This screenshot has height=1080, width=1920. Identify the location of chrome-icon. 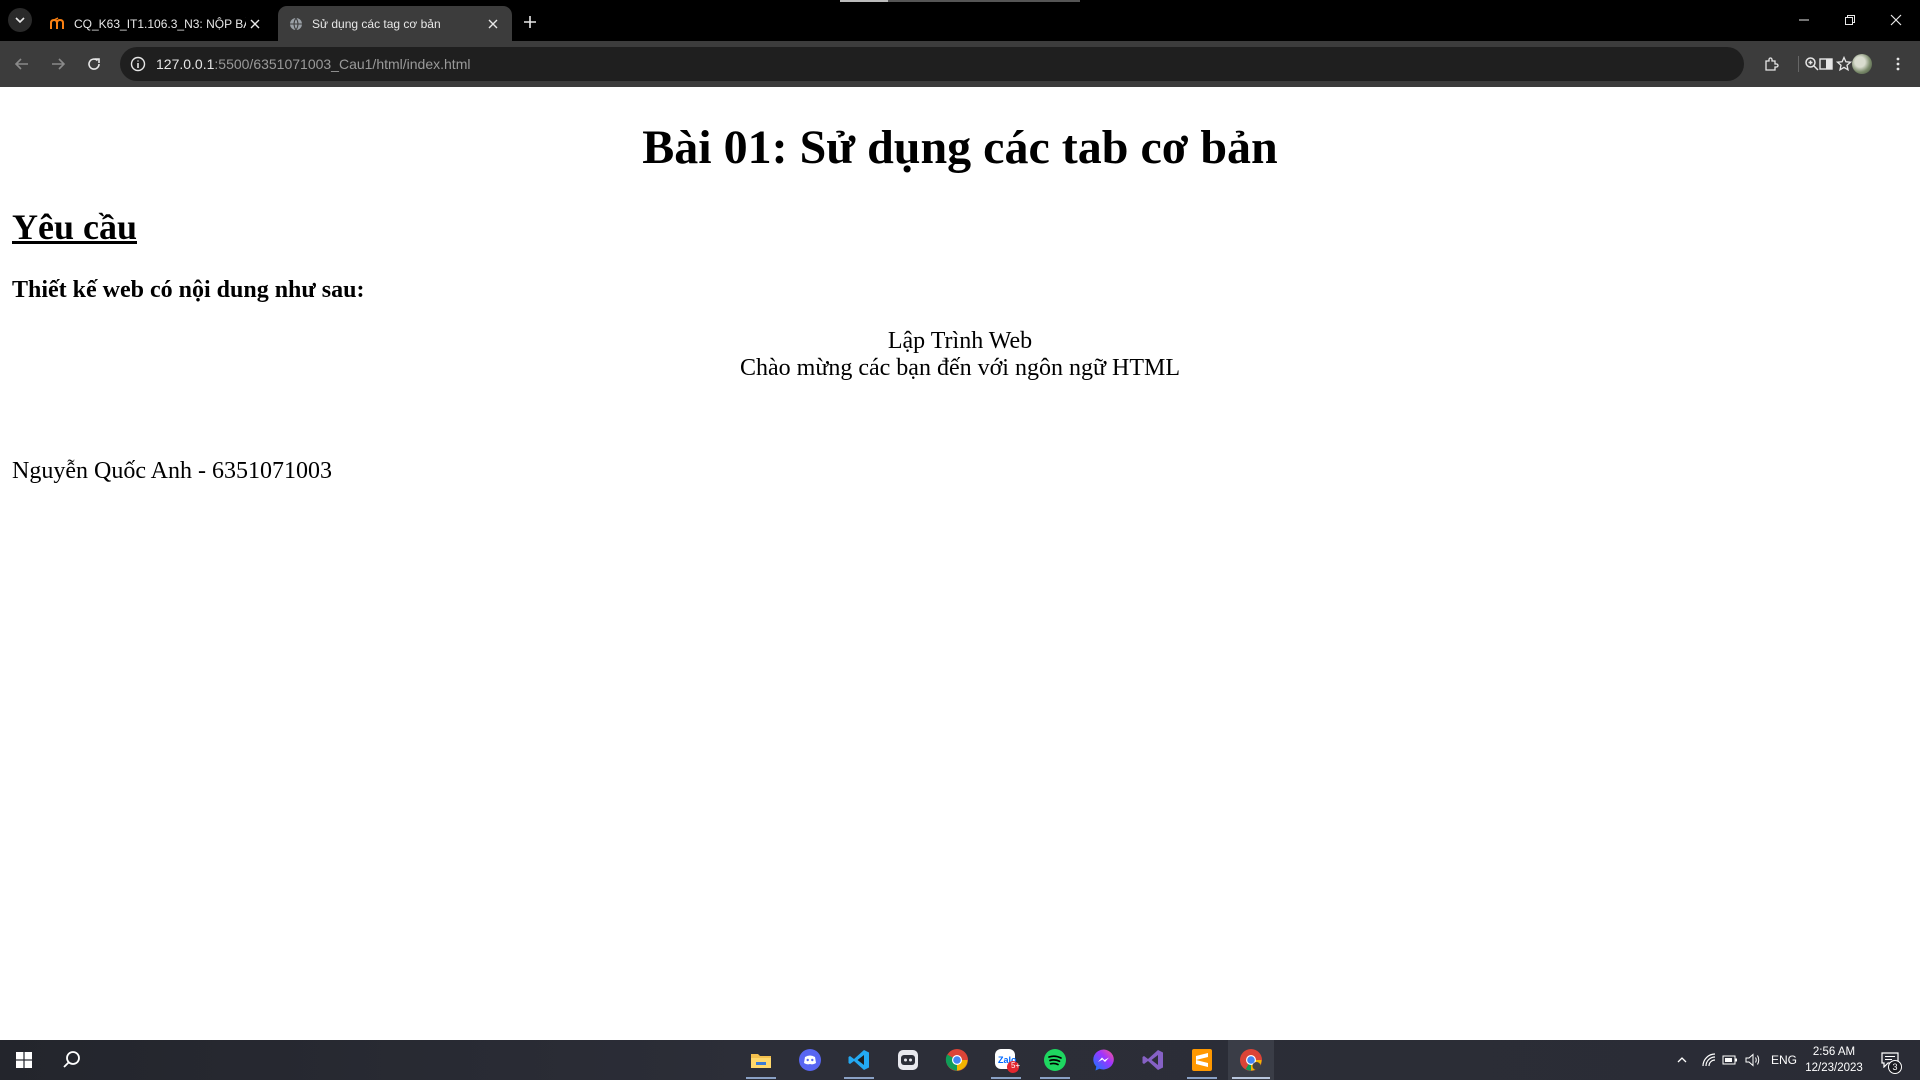
(956, 1060).